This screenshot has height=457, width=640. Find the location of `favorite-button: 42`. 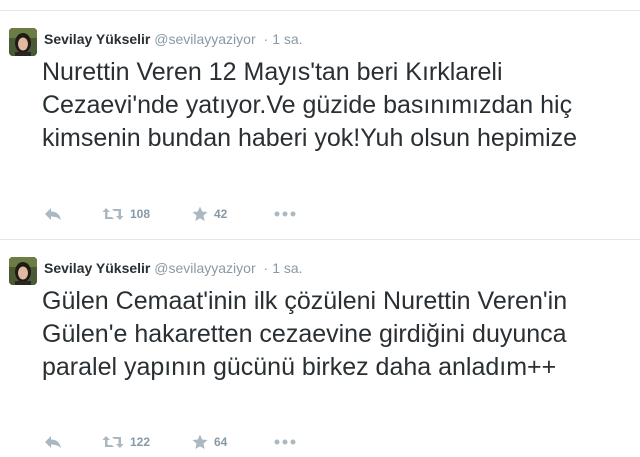

favorite-button: 42 is located at coordinates (209, 214).